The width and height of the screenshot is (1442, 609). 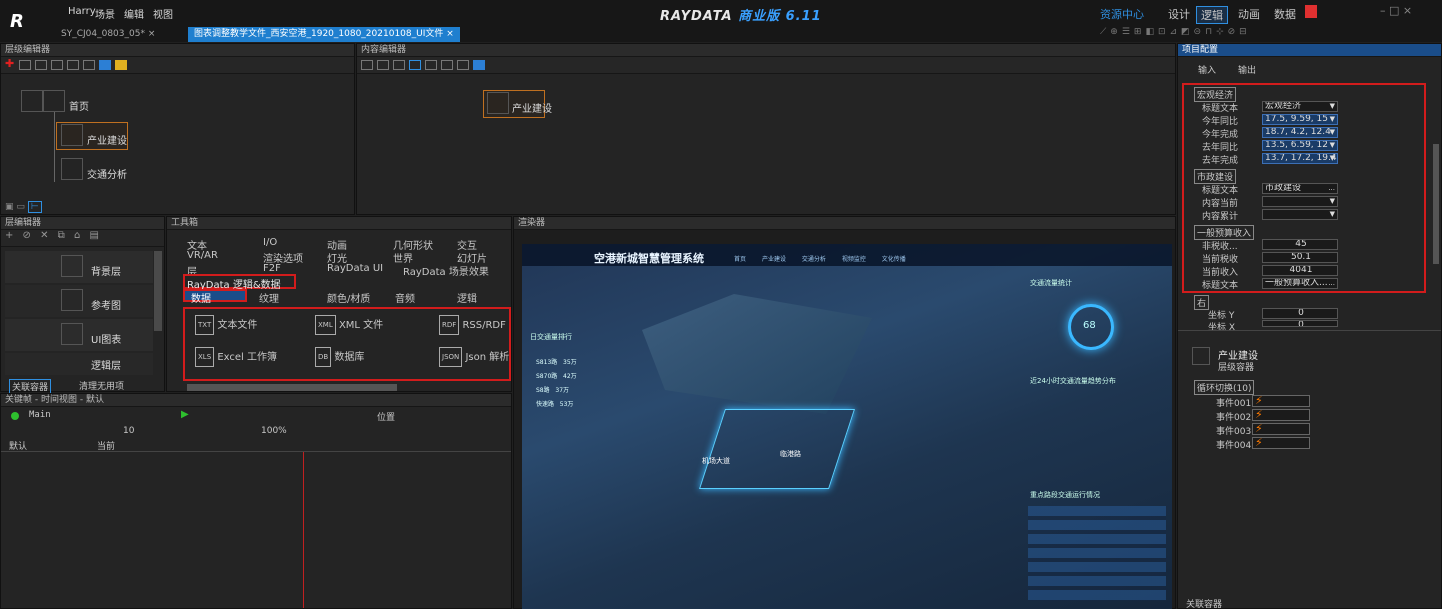 I want to click on field-content-current: ▼, so click(x=1300, y=201).